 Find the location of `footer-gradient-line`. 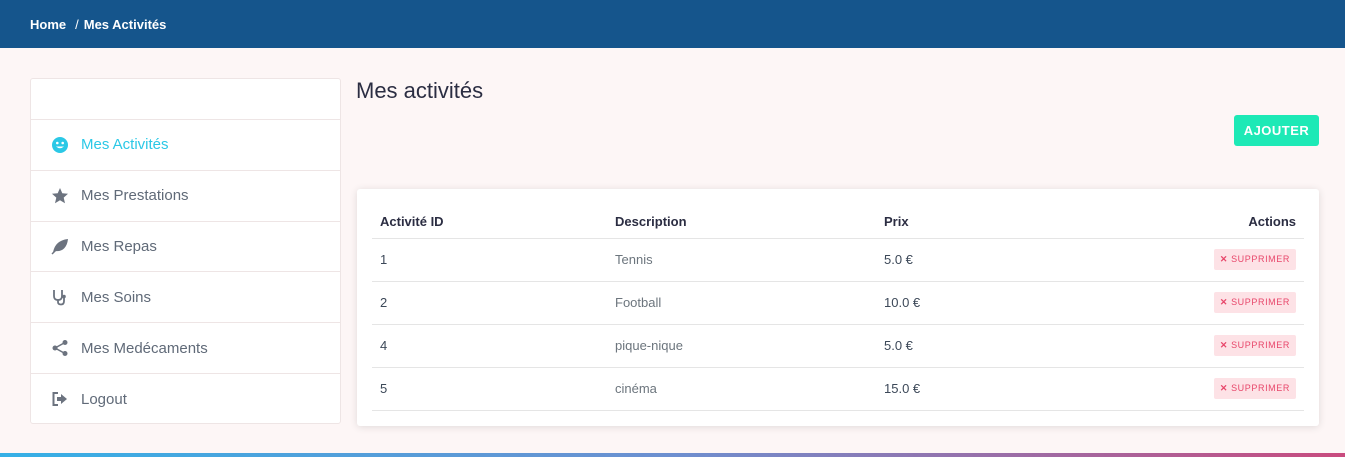

footer-gradient-line is located at coordinates (672, 455).